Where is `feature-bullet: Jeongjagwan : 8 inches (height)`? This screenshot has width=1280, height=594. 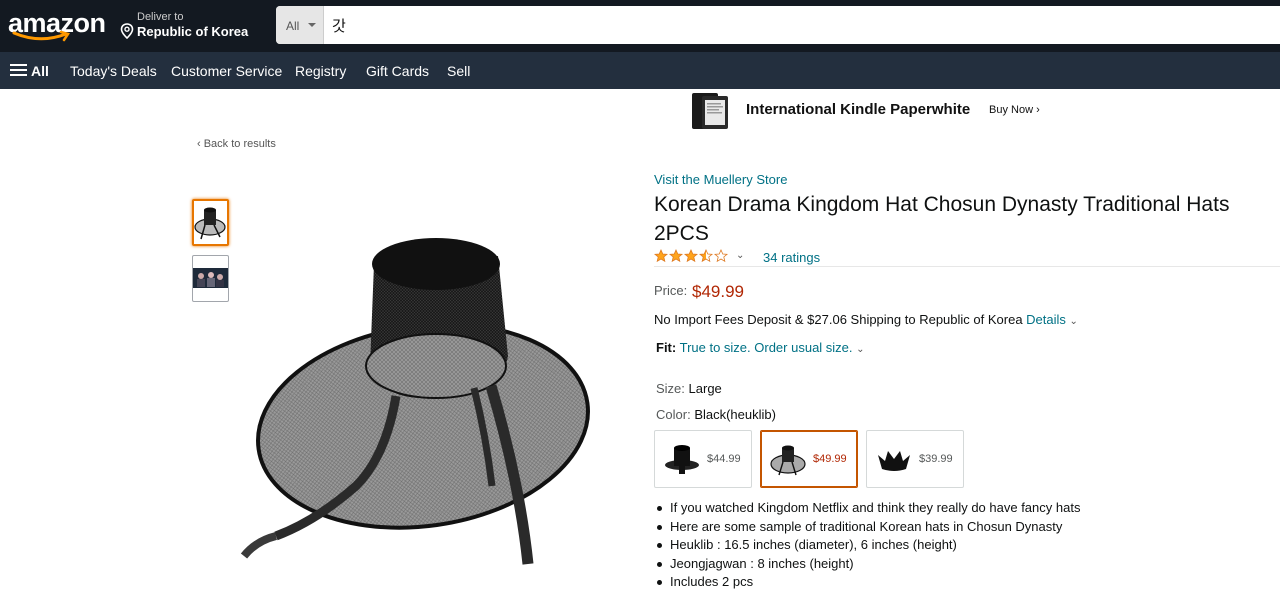 feature-bullet: Jeongjagwan : 8 inches (height) is located at coordinates (867, 564).